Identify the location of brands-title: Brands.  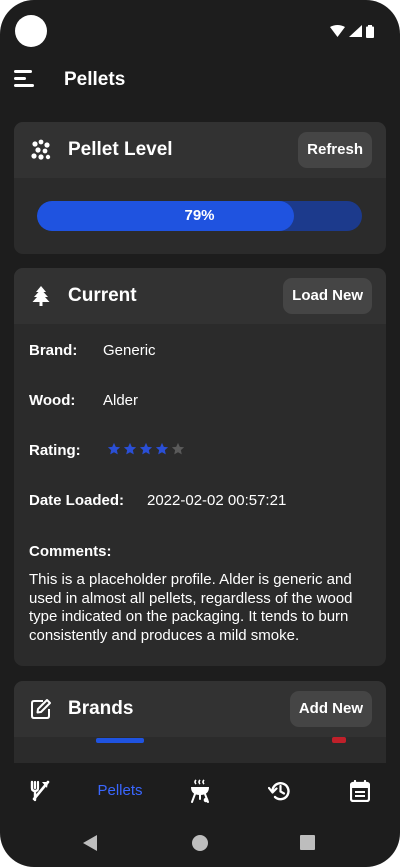
(101, 708).